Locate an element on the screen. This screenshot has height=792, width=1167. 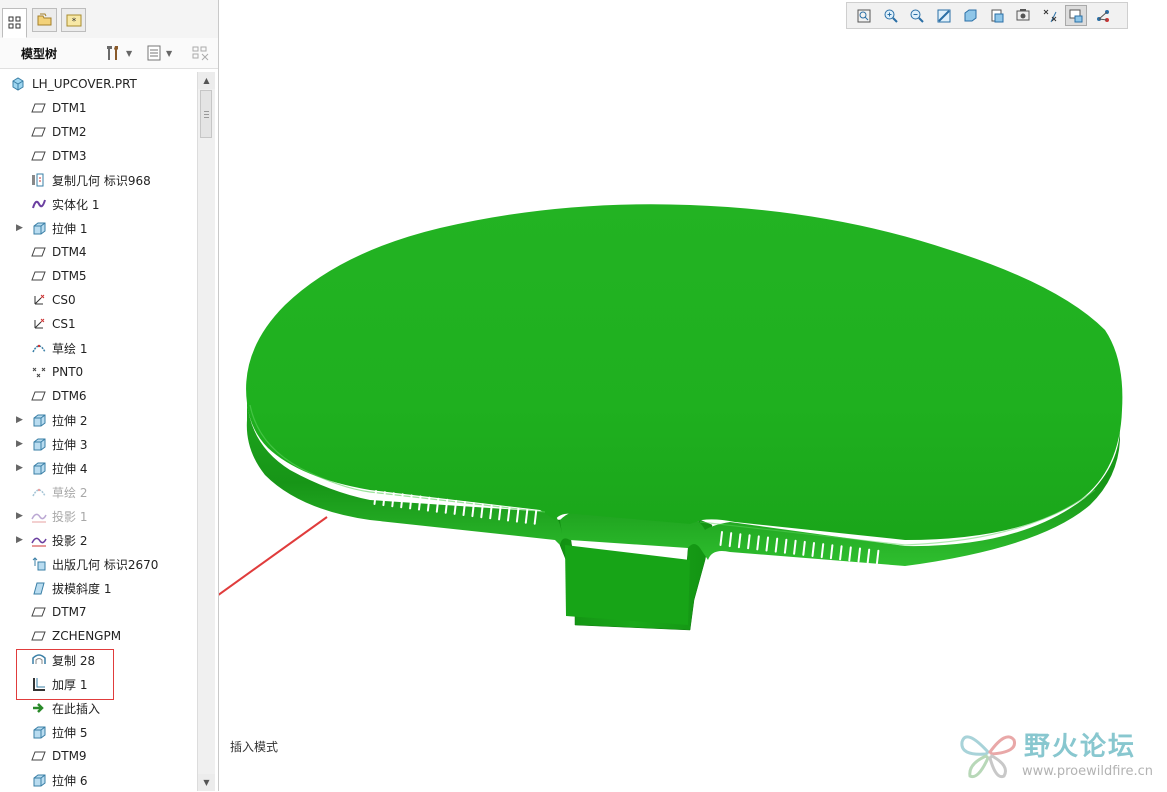
favorites-tab-icon: * is located at coordinates (73, 20).